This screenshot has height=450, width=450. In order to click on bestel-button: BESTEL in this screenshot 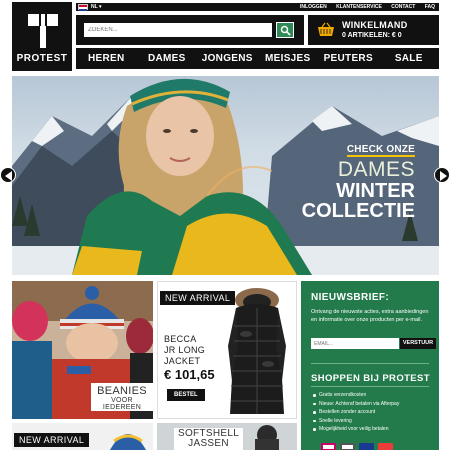, I will do `click(186, 395)`.